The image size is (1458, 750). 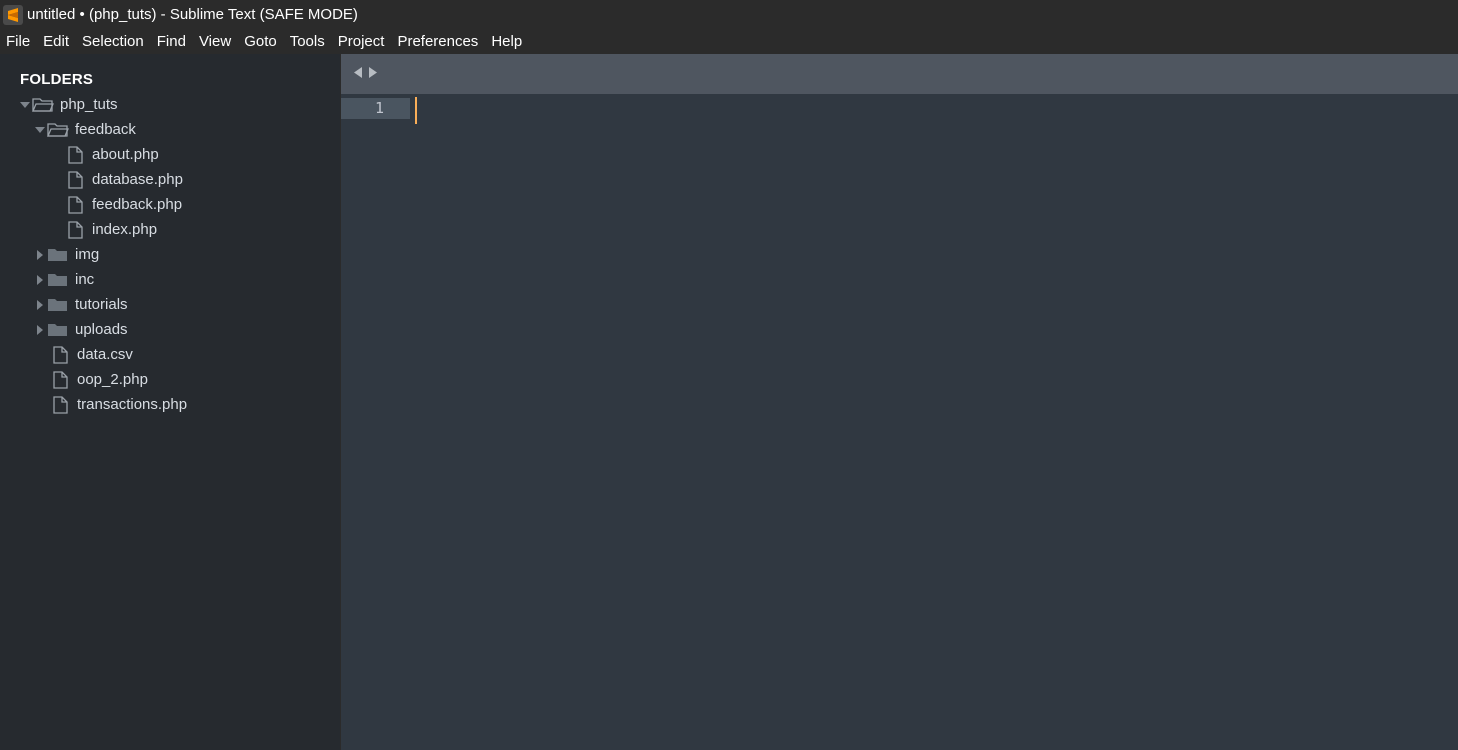 What do you see at coordinates (85, 279) in the screenshot?
I see `tree-label: inc` at bounding box center [85, 279].